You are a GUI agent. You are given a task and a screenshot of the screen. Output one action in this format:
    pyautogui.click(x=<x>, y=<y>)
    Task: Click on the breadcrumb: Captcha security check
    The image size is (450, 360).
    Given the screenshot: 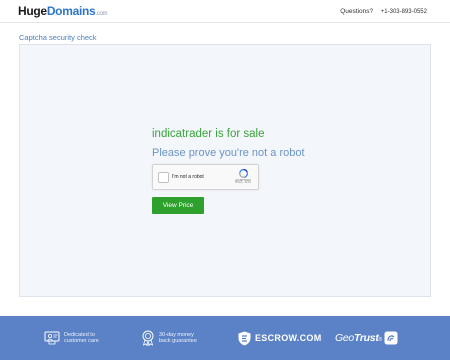 What is the action you would take?
    pyautogui.click(x=58, y=37)
    